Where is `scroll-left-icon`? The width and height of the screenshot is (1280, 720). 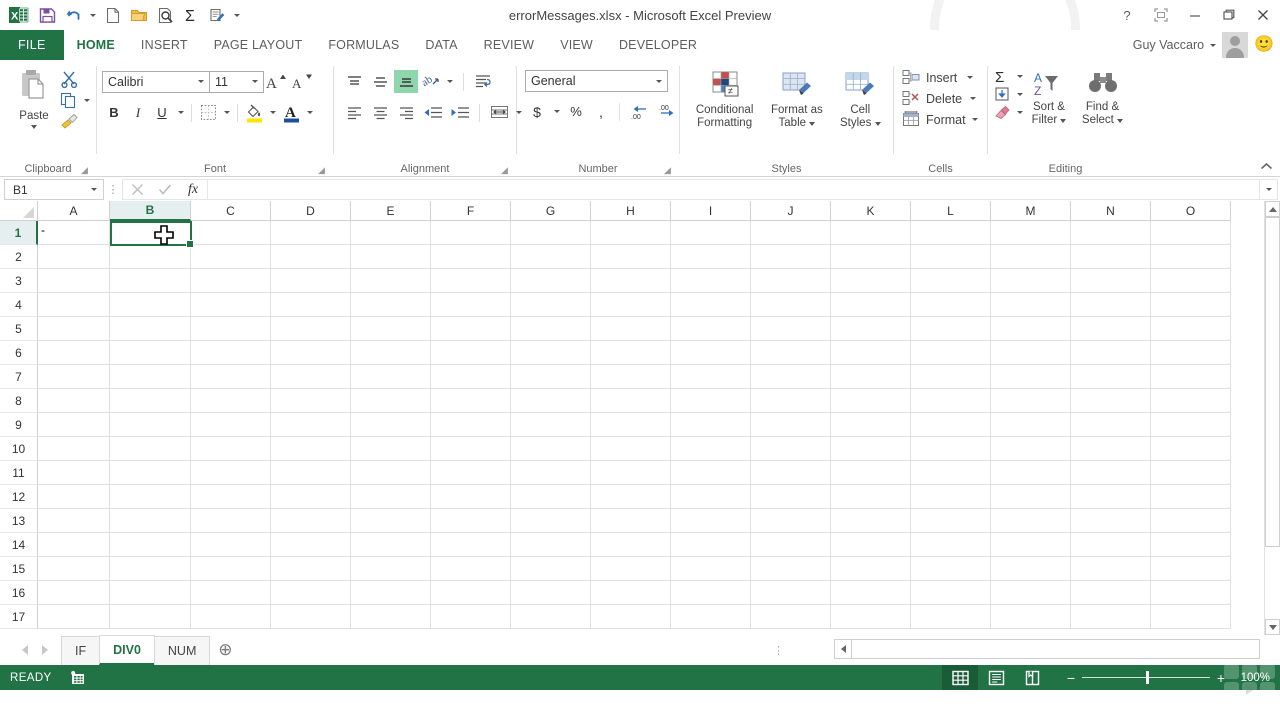 scroll-left-icon is located at coordinates (843, 649).